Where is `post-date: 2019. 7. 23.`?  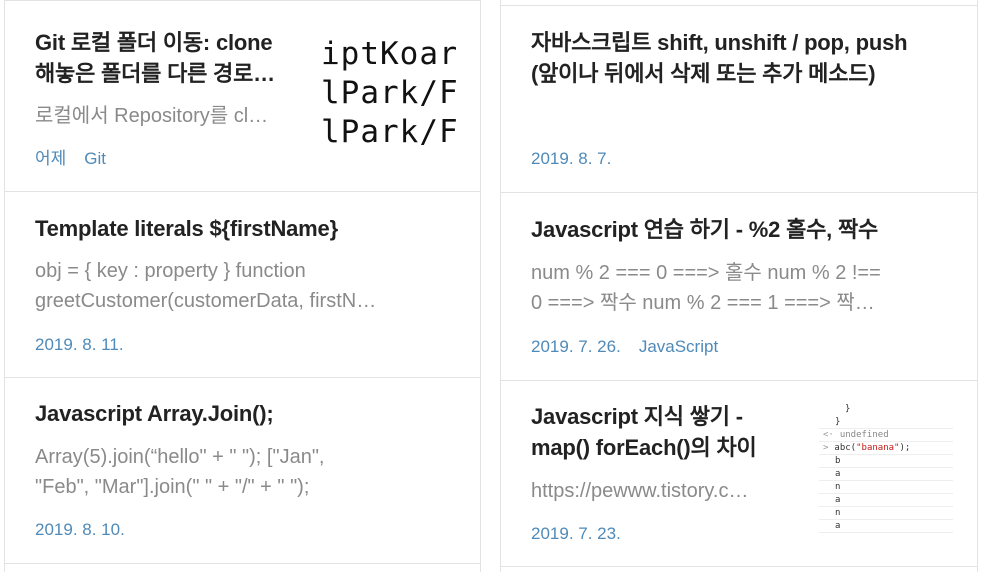
post-date: 2019. 7. 23. is located at coordinates (576, 533).